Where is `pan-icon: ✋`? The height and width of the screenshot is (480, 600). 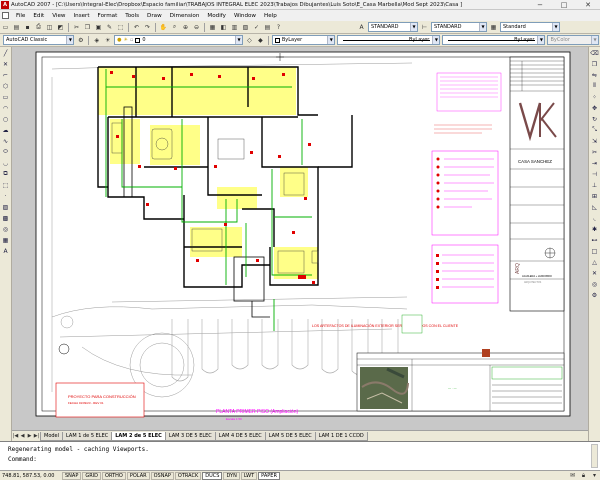 pan-icon: ✋ is located at coordinates (163, 27).